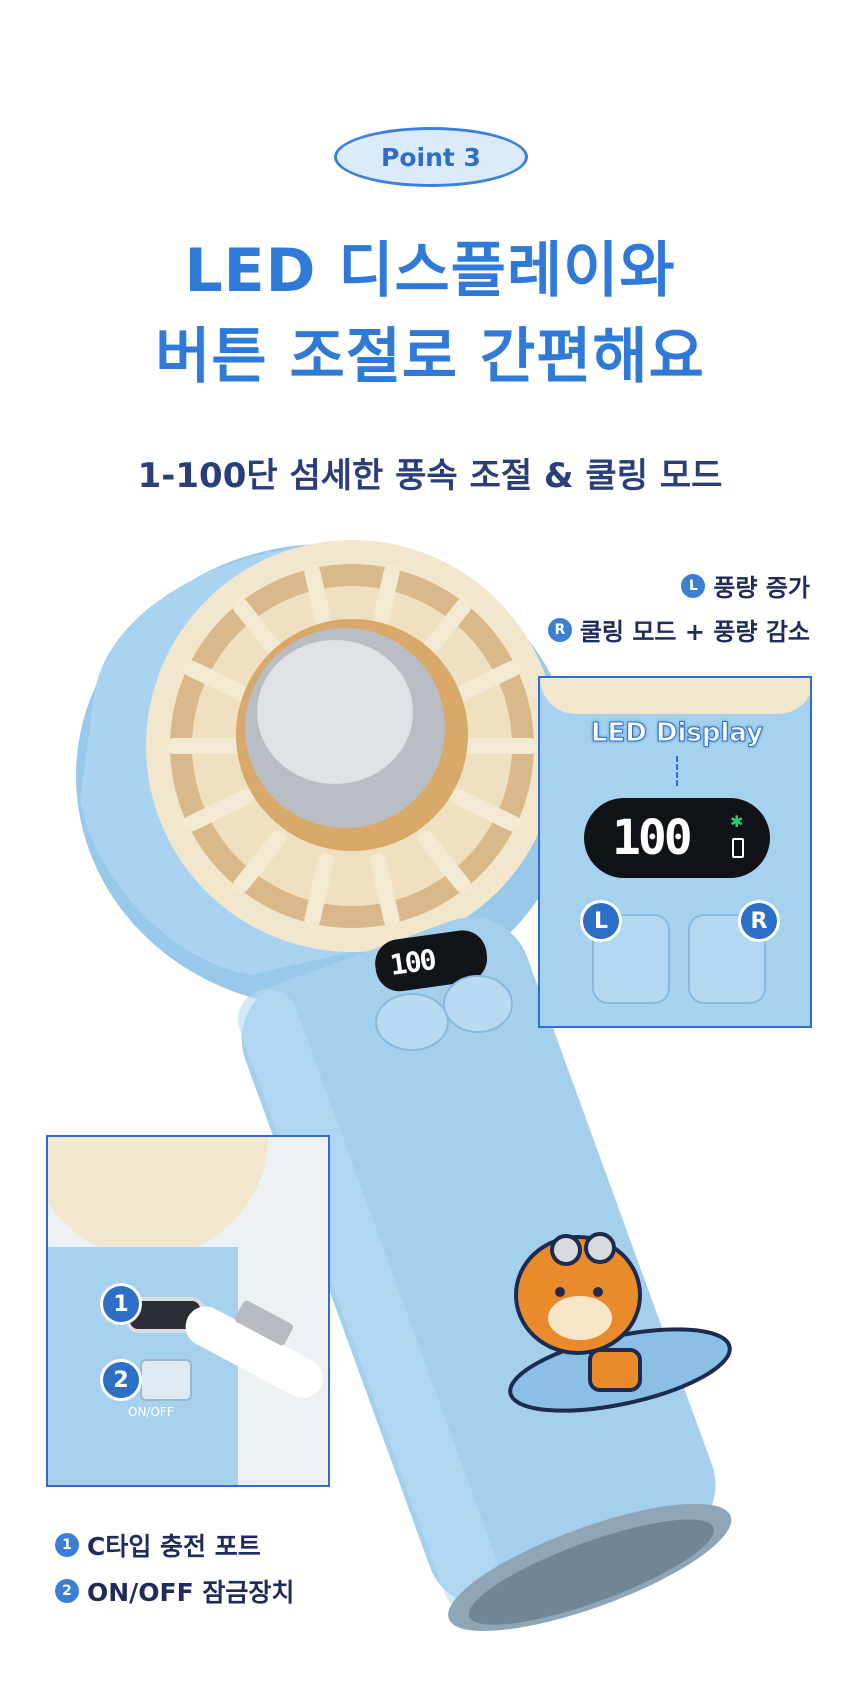 The height and width of the screenshot is (1684, 860). I want to click on switch-label: ON/OFF, so click(151, 1412).